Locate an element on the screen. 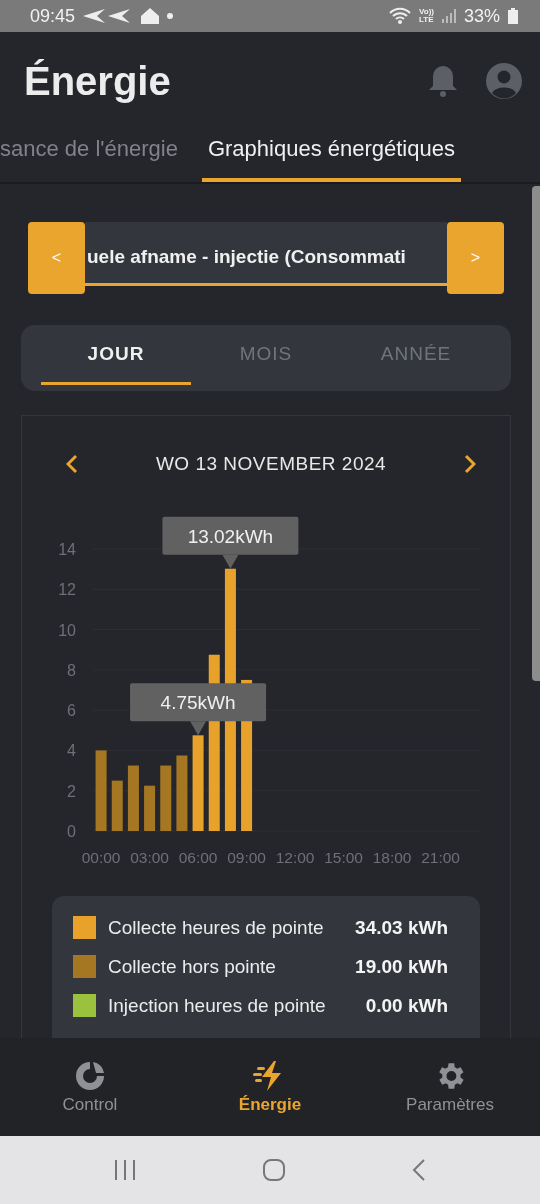 The height and width of the screenshot is (1204, 540). scrollbar is located at coordinates (536, 433).